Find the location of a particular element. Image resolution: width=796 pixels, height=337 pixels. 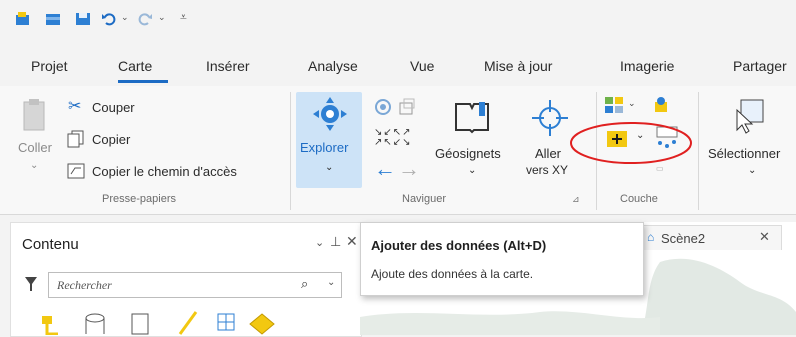

search-placeholder: Rechercher is located at coordinates (84, 285).